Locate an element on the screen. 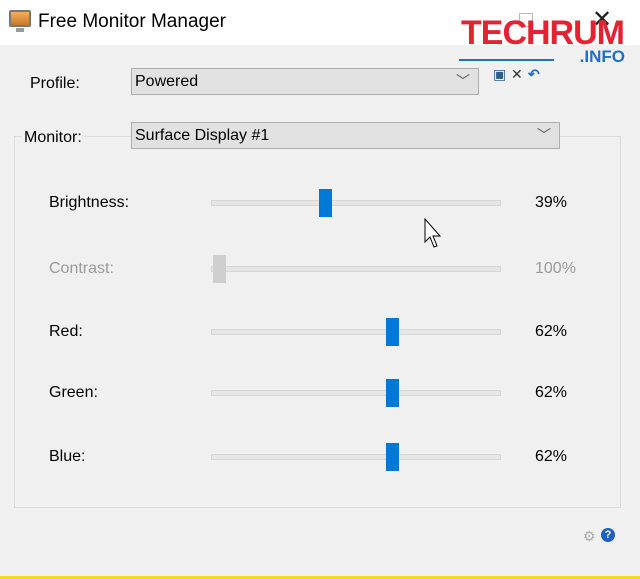 Image resolution: width=640 pixels, height=579 pixels. blue-value: 62% is located at coordinates (551, 456).